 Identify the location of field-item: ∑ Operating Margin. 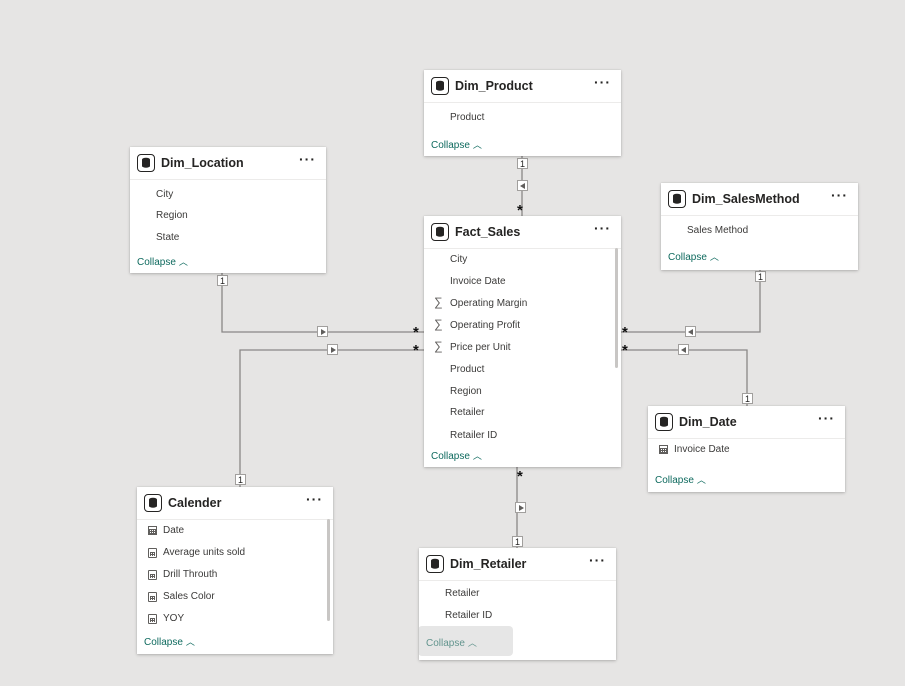
(518, 304).